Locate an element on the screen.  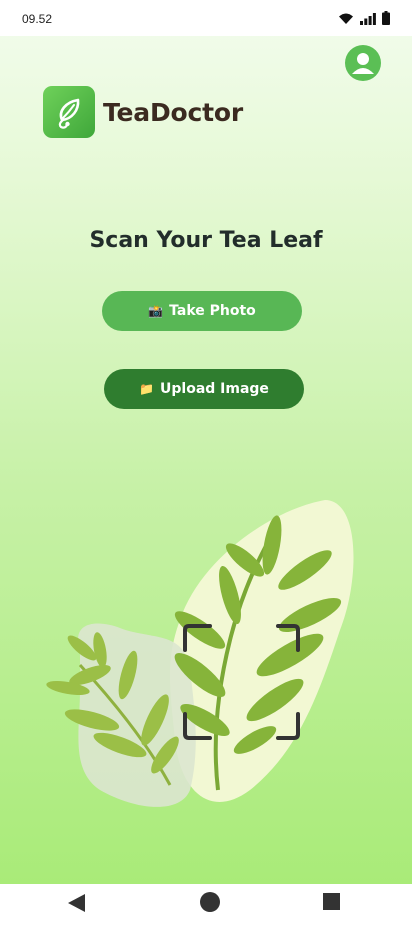
signal-icon is located at coordinates (368, 19).